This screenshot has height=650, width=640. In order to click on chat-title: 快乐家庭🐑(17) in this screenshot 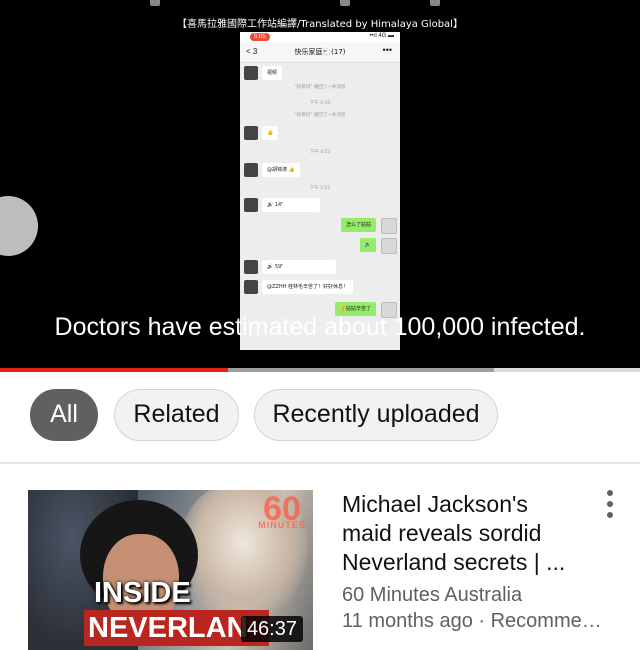, I will do `click(320, 52)`.